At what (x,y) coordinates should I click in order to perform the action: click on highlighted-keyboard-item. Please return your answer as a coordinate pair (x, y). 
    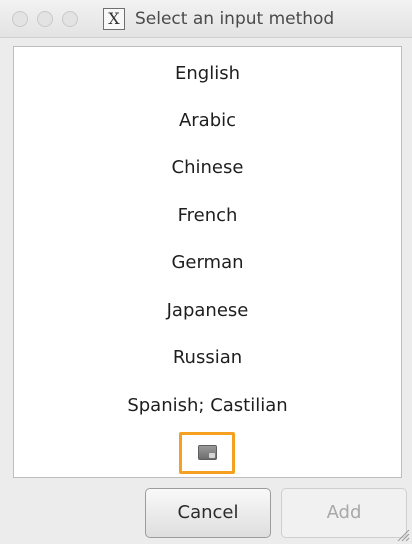
    Looking at the image, I should click on (207, 453).